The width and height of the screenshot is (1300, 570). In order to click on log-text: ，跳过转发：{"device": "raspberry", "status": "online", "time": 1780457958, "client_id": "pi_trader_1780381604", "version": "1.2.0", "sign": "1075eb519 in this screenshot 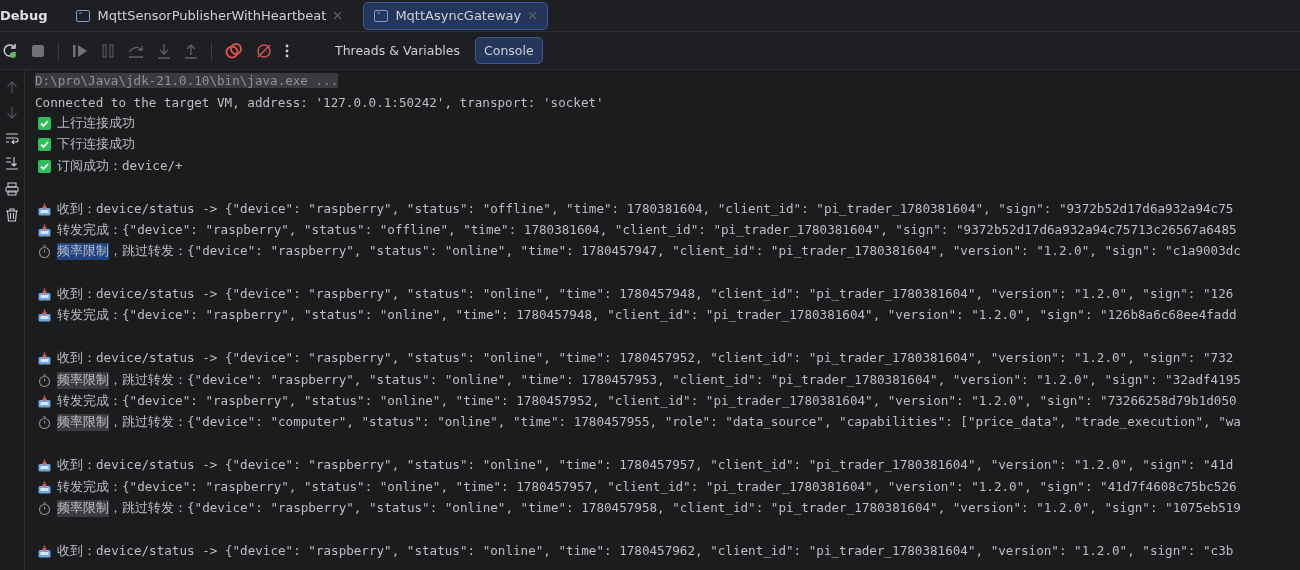, I will do `click(675, 508)`.